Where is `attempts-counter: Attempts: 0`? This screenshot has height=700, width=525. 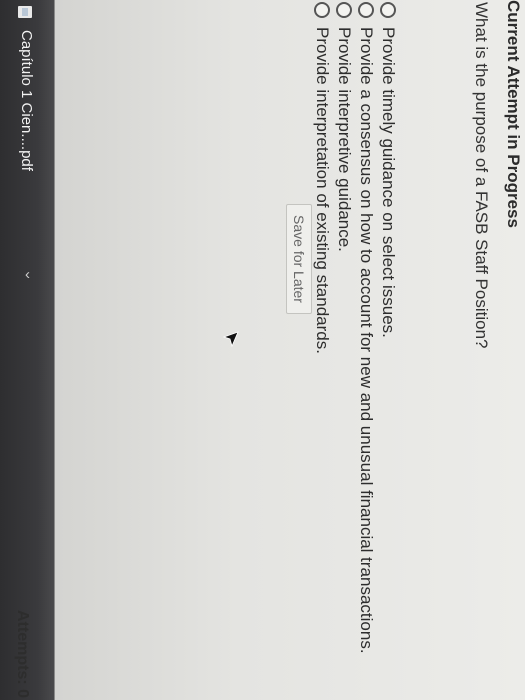 attempts-counter: Attempts: 0 is located at coordinates (22, 654).